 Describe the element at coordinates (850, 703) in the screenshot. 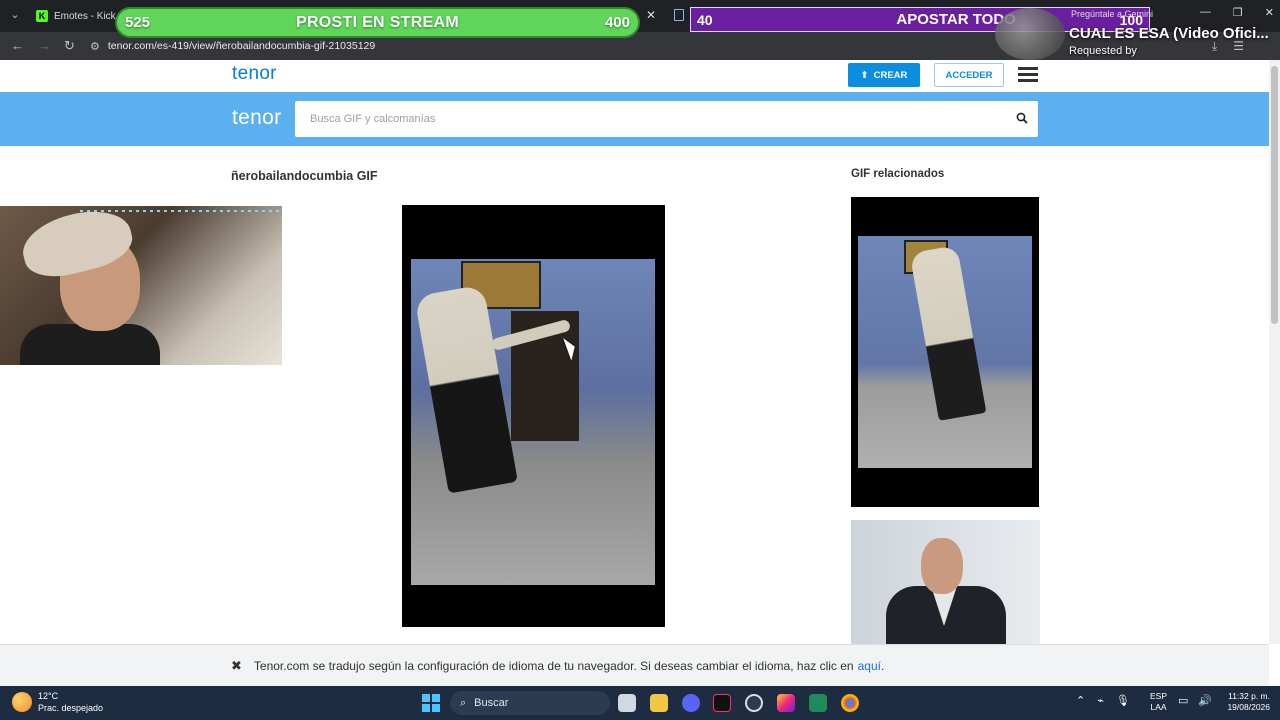

I see `chrome-icon` at that location.